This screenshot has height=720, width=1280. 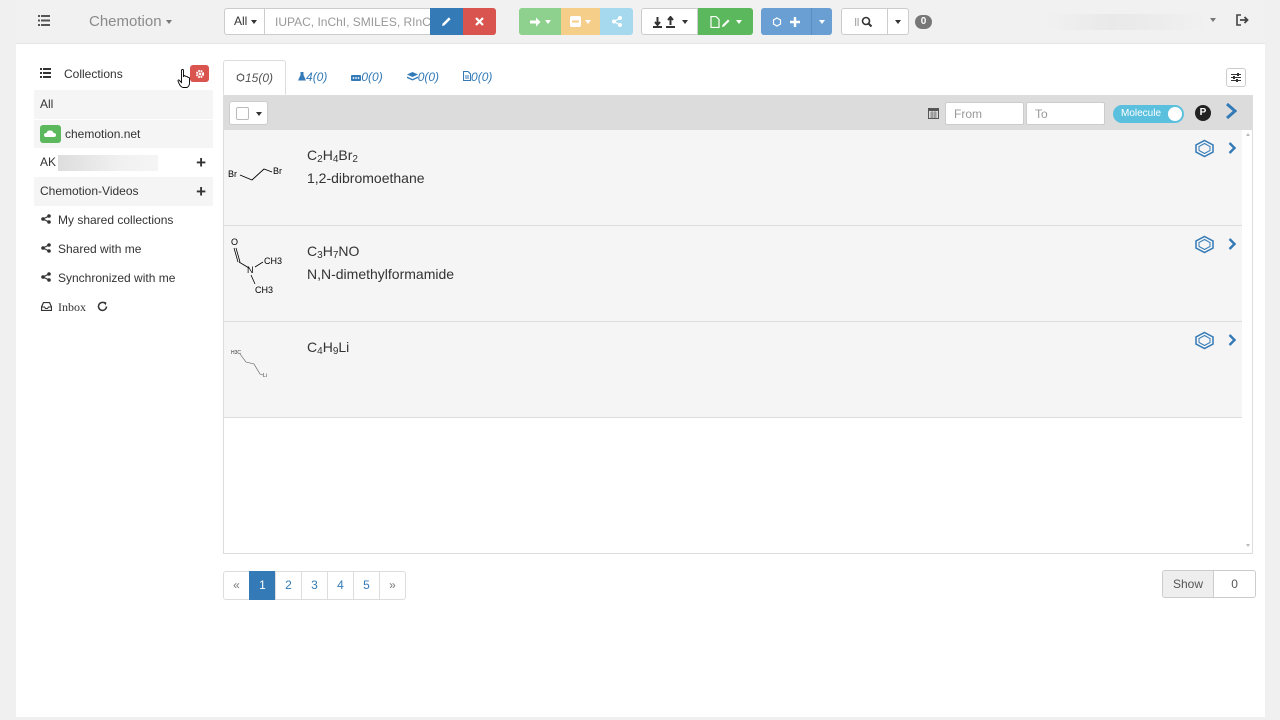 I want to click on tab-screens: 0(0), so click(x=423, y=77).